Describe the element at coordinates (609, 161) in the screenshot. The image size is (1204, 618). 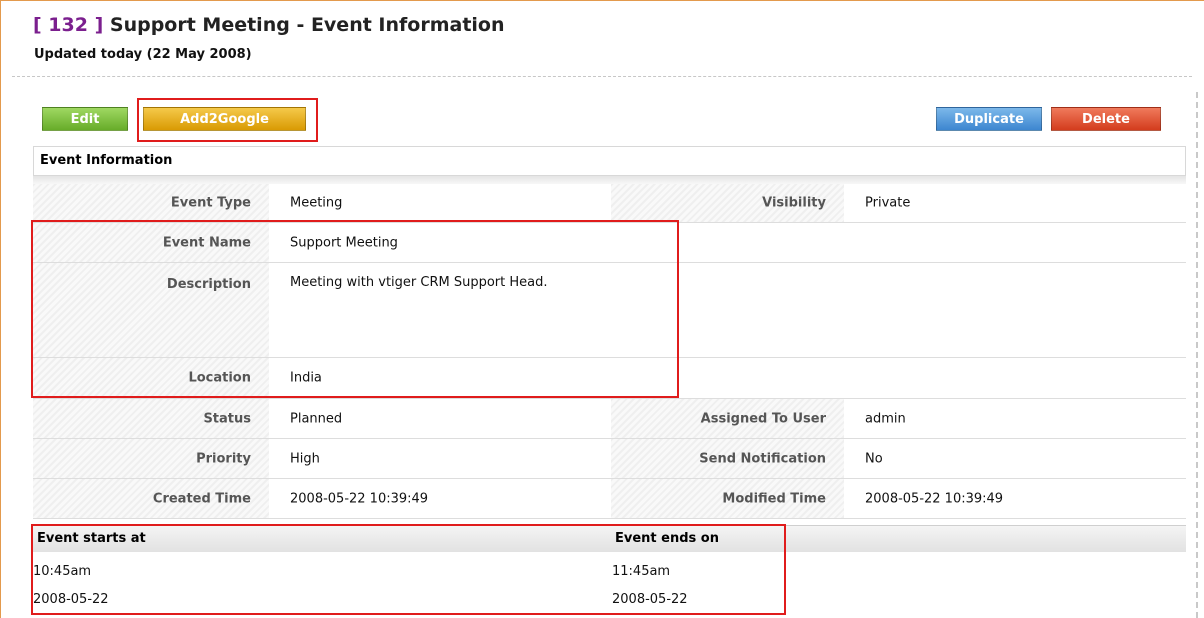
I see `section-header: Event Information` at that location.